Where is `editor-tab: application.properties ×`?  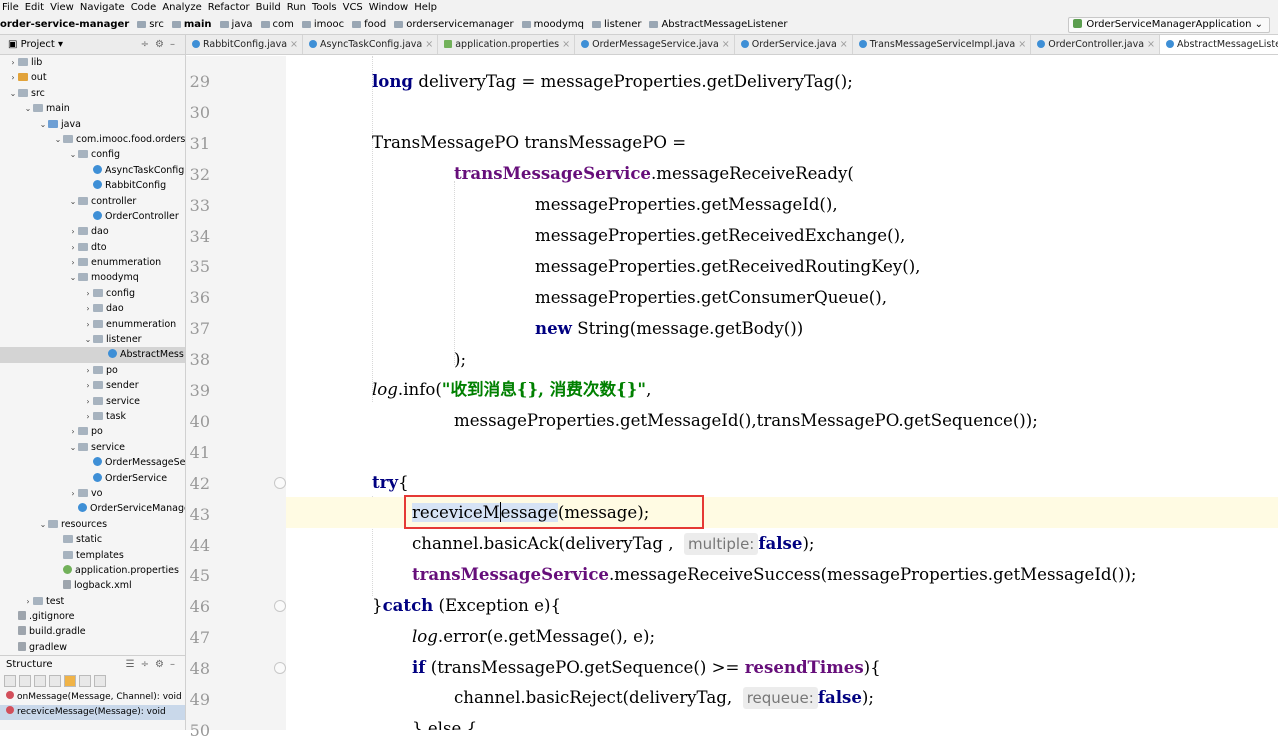
editor-tab: application.properties × is located at coordinates (507, 44).